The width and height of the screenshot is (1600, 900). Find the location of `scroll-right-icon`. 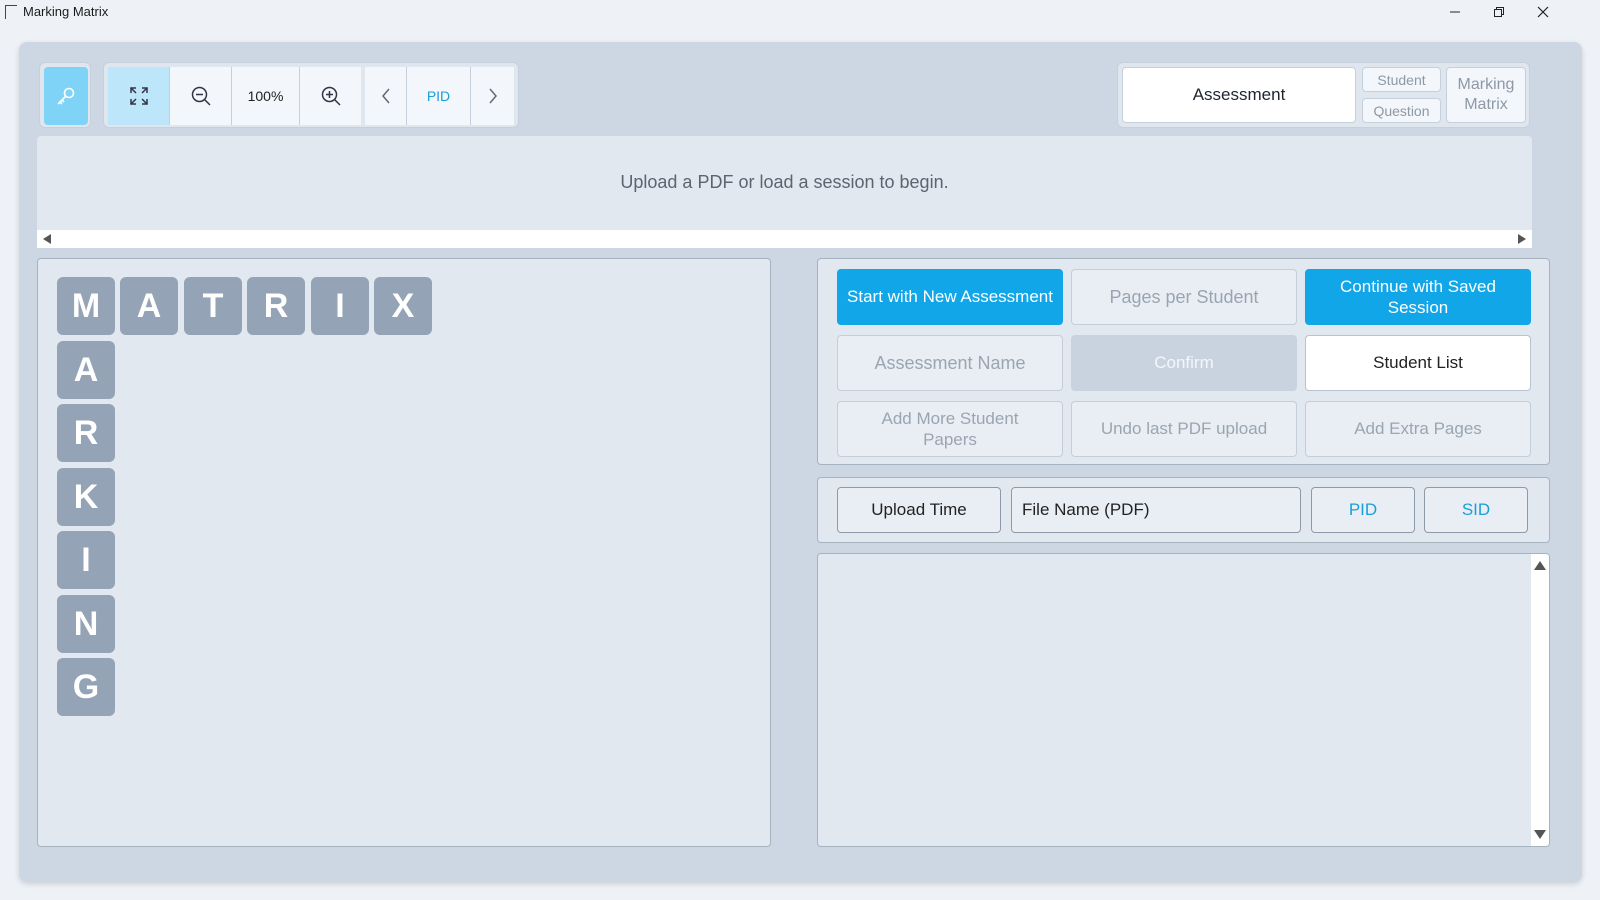

scroll-right-icon is located at coordinates (1522, 239).